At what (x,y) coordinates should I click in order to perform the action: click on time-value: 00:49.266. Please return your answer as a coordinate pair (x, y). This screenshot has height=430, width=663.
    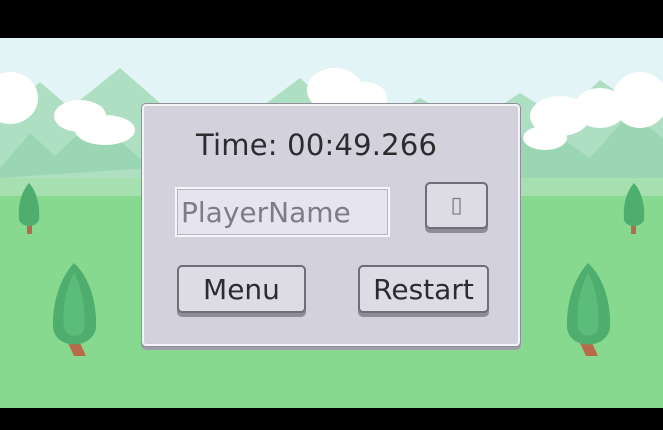
    Looking at the image, I should click on (362, 145).